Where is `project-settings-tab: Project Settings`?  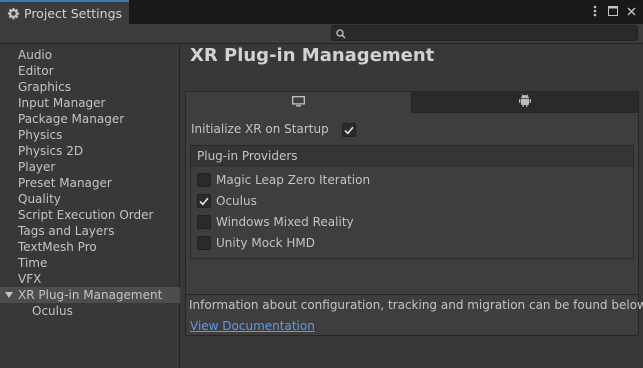 project-settings-tab: Project Settings is located at coordinates (64, 12).